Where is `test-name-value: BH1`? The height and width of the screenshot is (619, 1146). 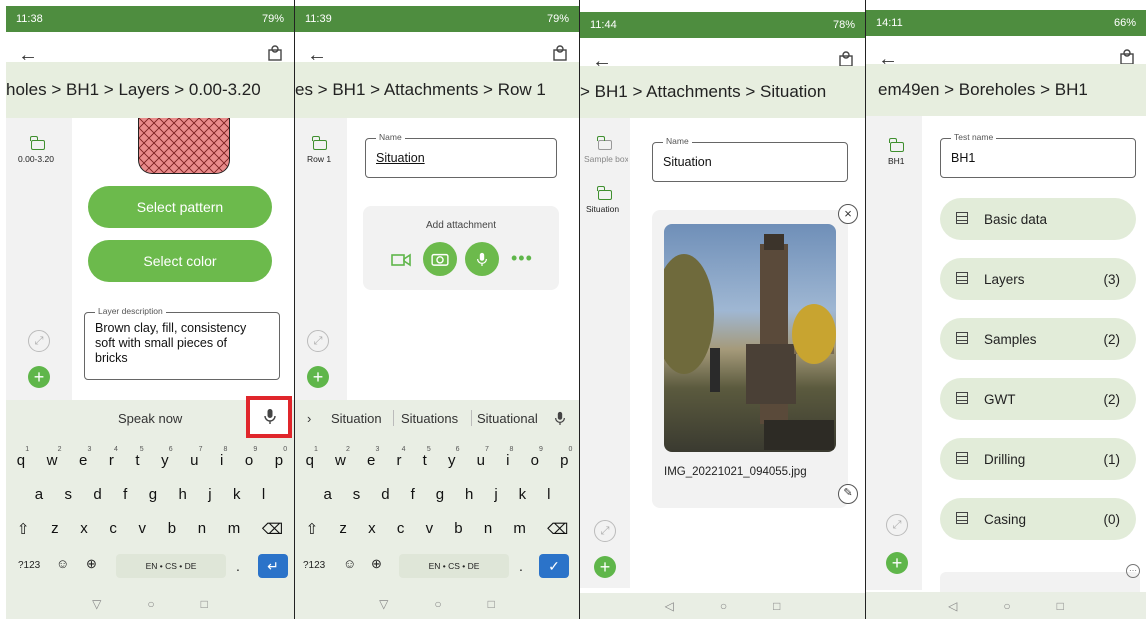
test-name-value: BH1 is located at coordinates (963, 158).